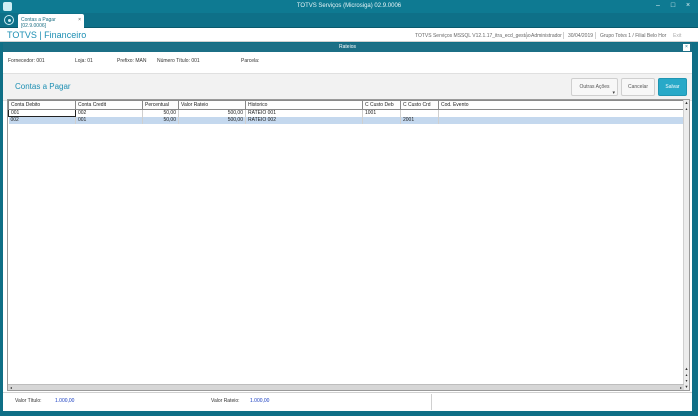  Describe the element at coordinates (9, 20) in the screenshot. I see `home-icon` at that location.